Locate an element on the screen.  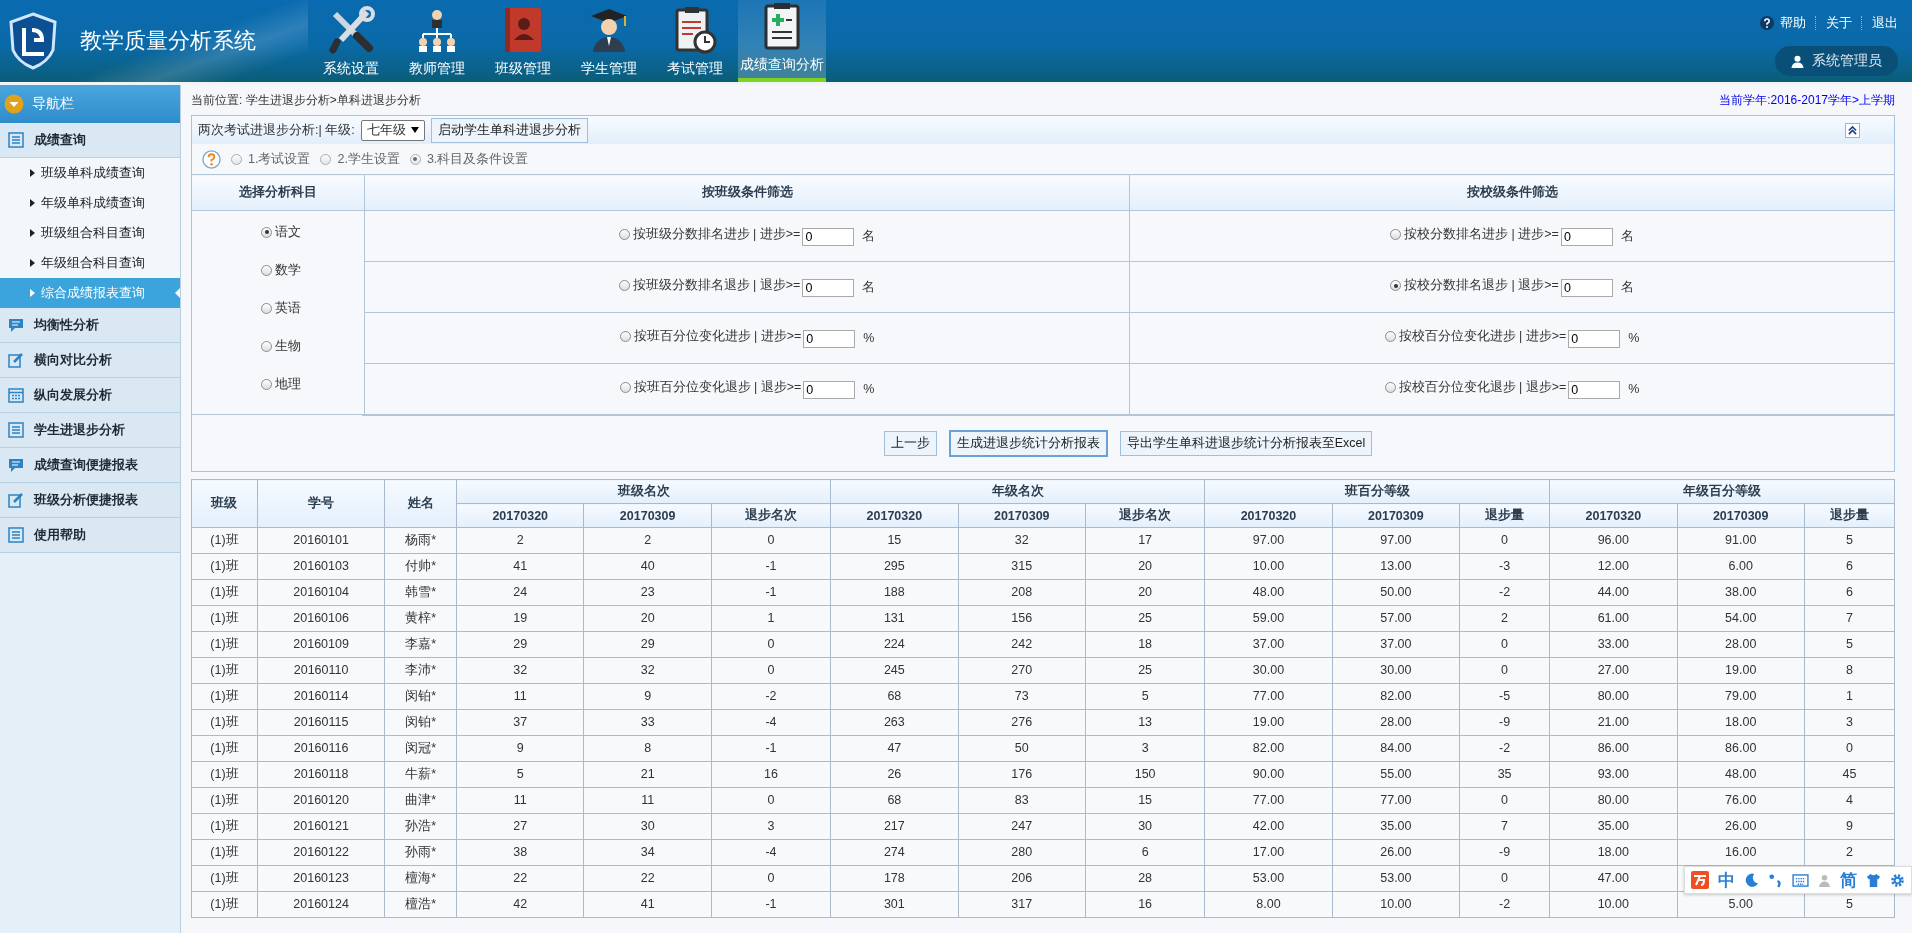
step-radio: 3.科目及条件设置 is located at coordinates (469, 159).